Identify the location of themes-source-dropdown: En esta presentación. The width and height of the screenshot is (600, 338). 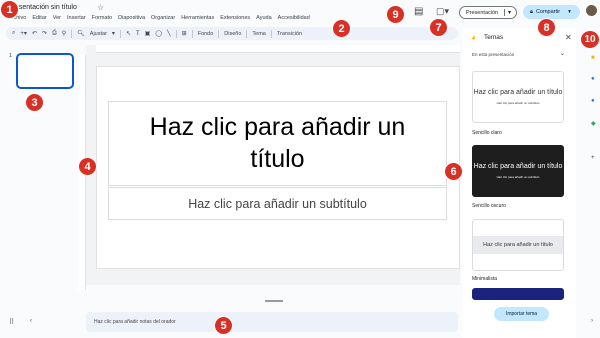
(493, 54).